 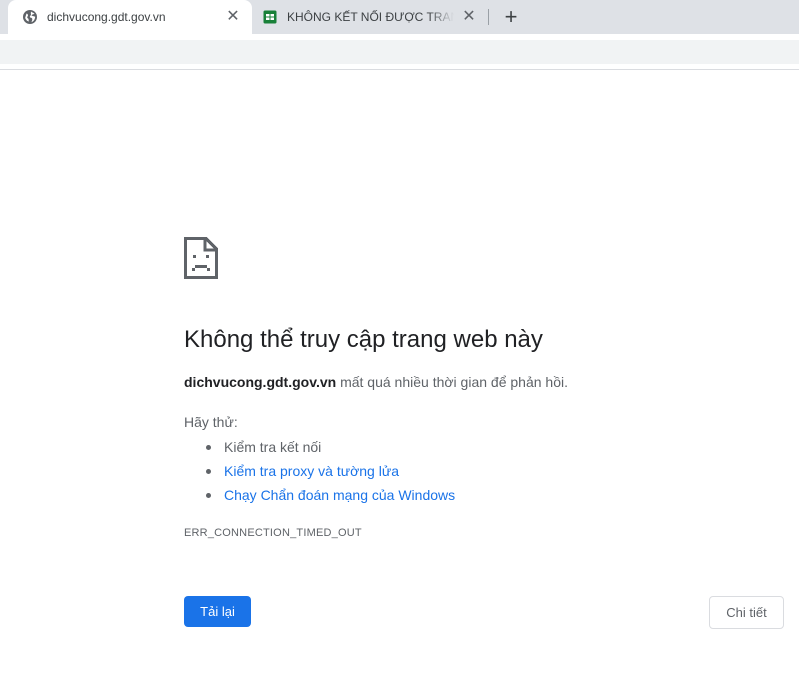 What do you see at coordinates (201, 258) in the screenshot?
I see `sad-page-icon` at bounding box center [201, 258].